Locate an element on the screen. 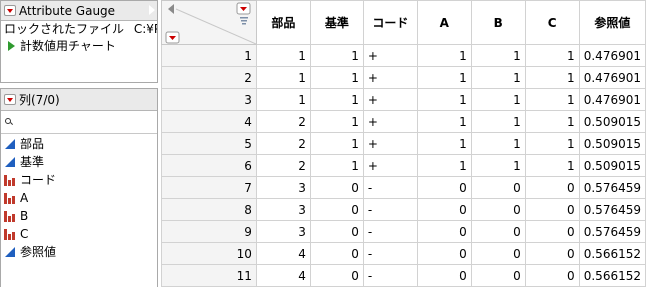 This screenshot has height=287, width=646. table-row: 6 2 1 +1 1 1 0.509015 is located at coordinates (403, 165).